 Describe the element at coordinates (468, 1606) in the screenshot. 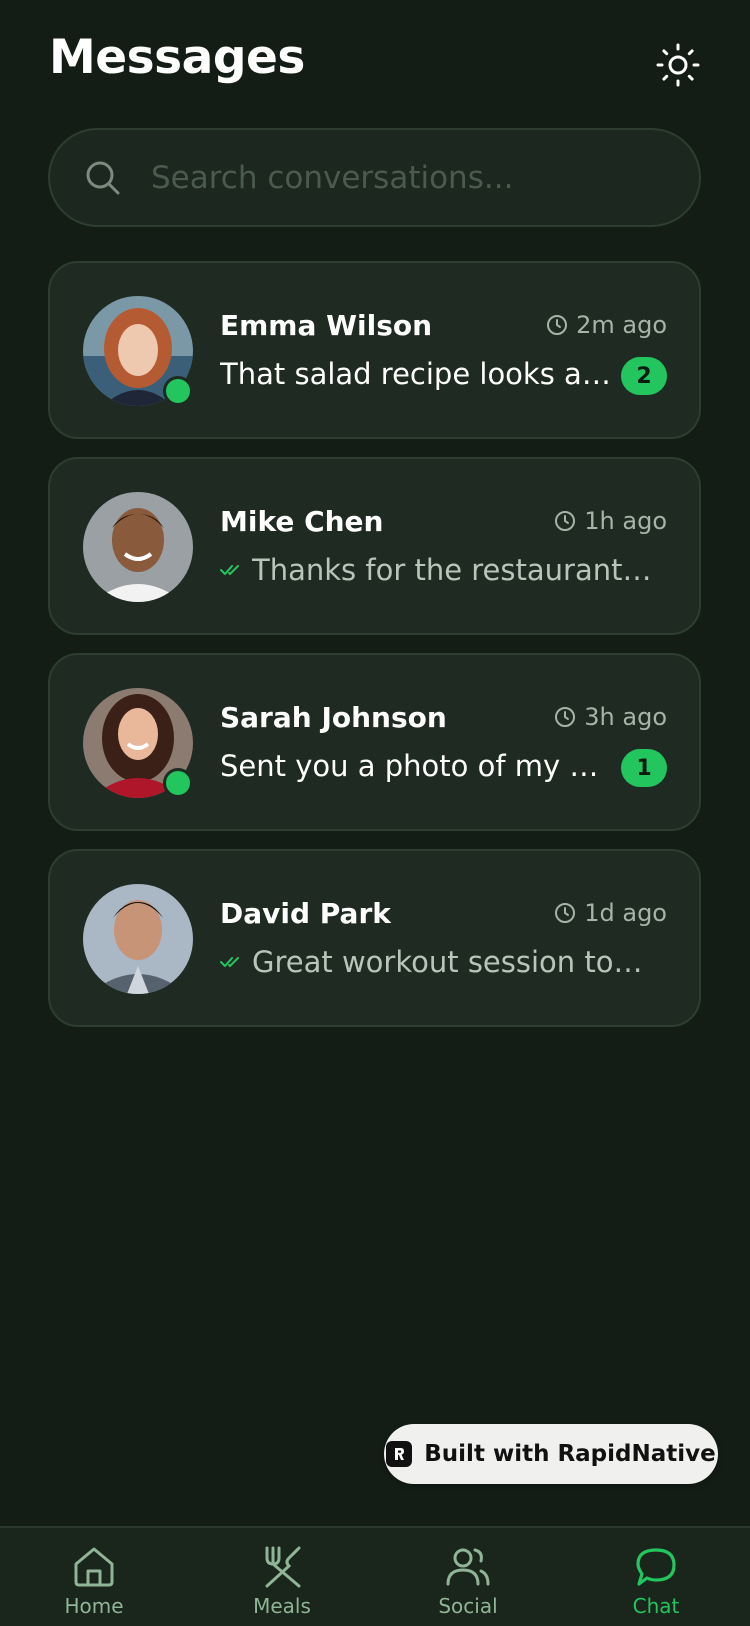

I see `tab-label: Social` at that location.